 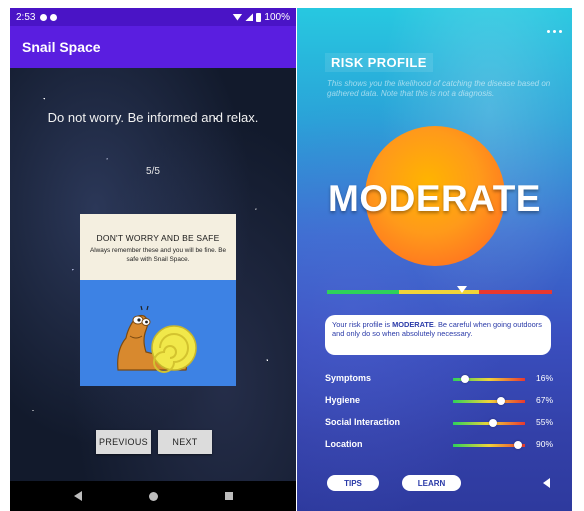 What do you see at coordinates (544, 400) in the screenshot?
I see `factor-value: 67%` at bounding box center [544, 400].